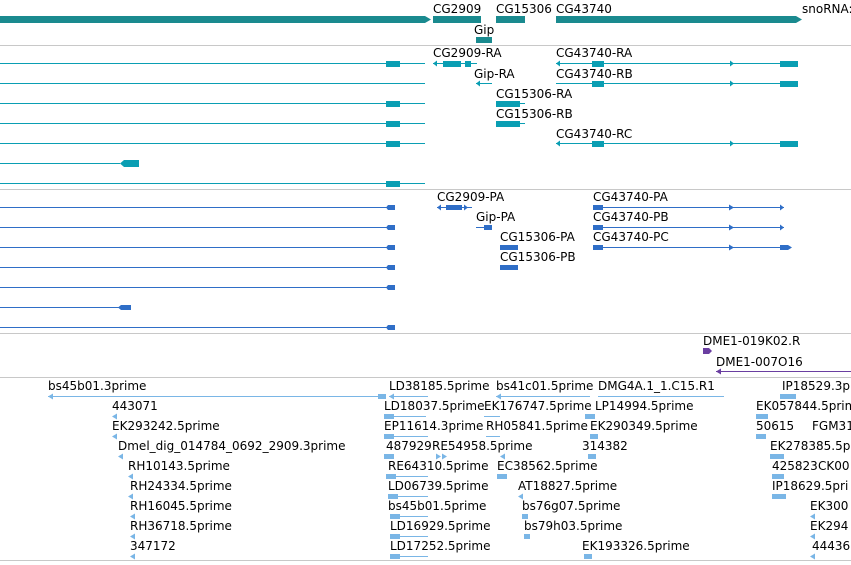  I want to click on est-label: EK176747.5prime, so click(538, 406).